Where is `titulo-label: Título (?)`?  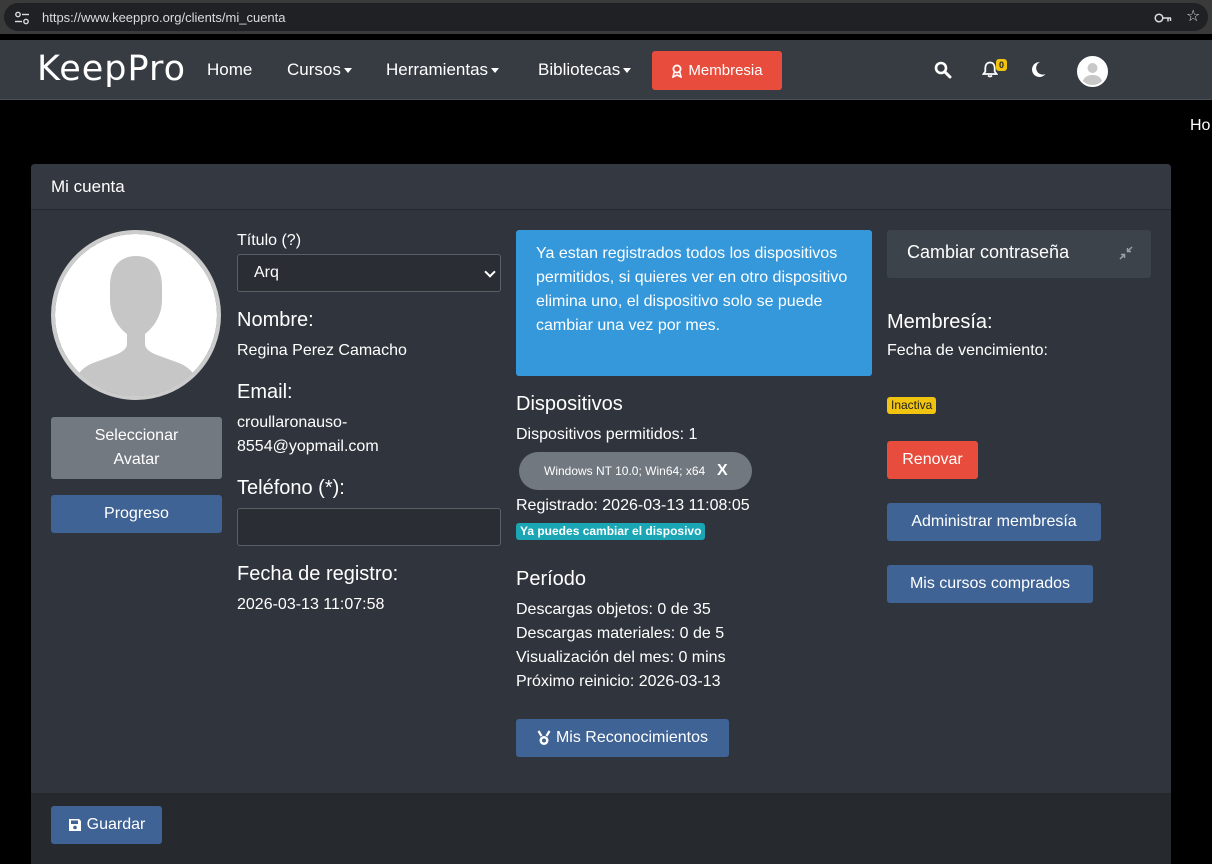
titulo-label: Título (?) is located at coordinates (269, 240).